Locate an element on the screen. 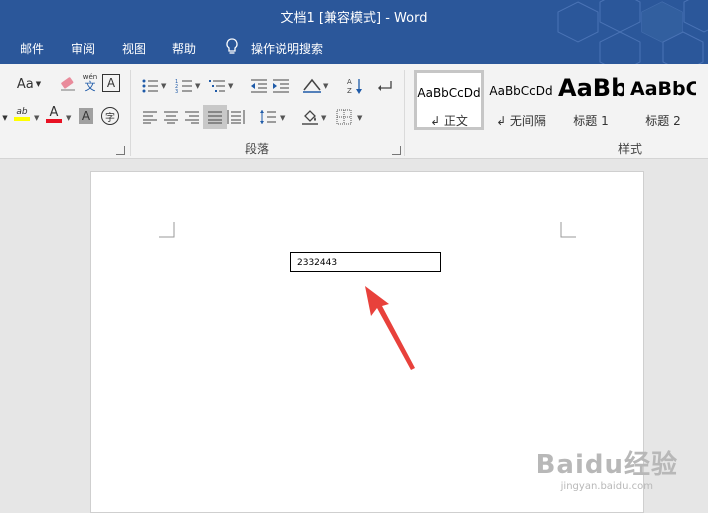  style-name: 标题 1 is located at coordinates (591, 121).